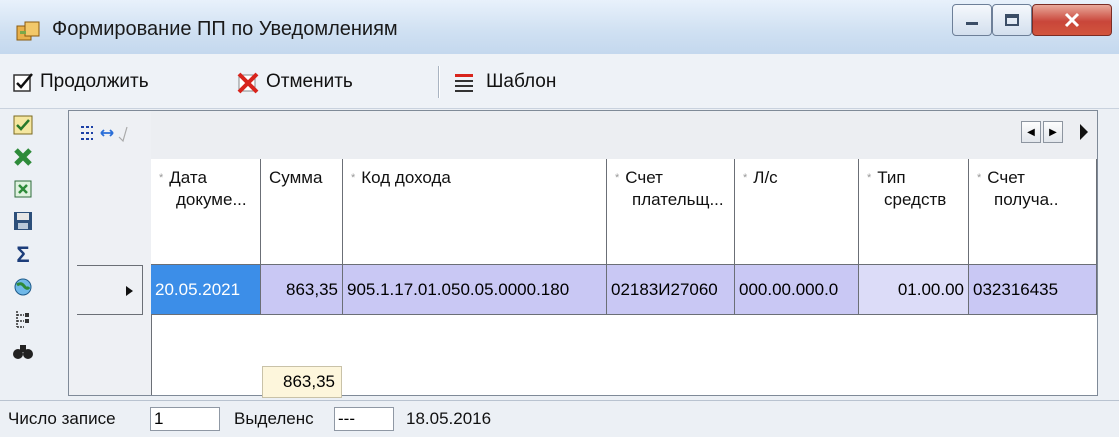  I want to click on selected-count-label: Выделенс, so click(274, 418).